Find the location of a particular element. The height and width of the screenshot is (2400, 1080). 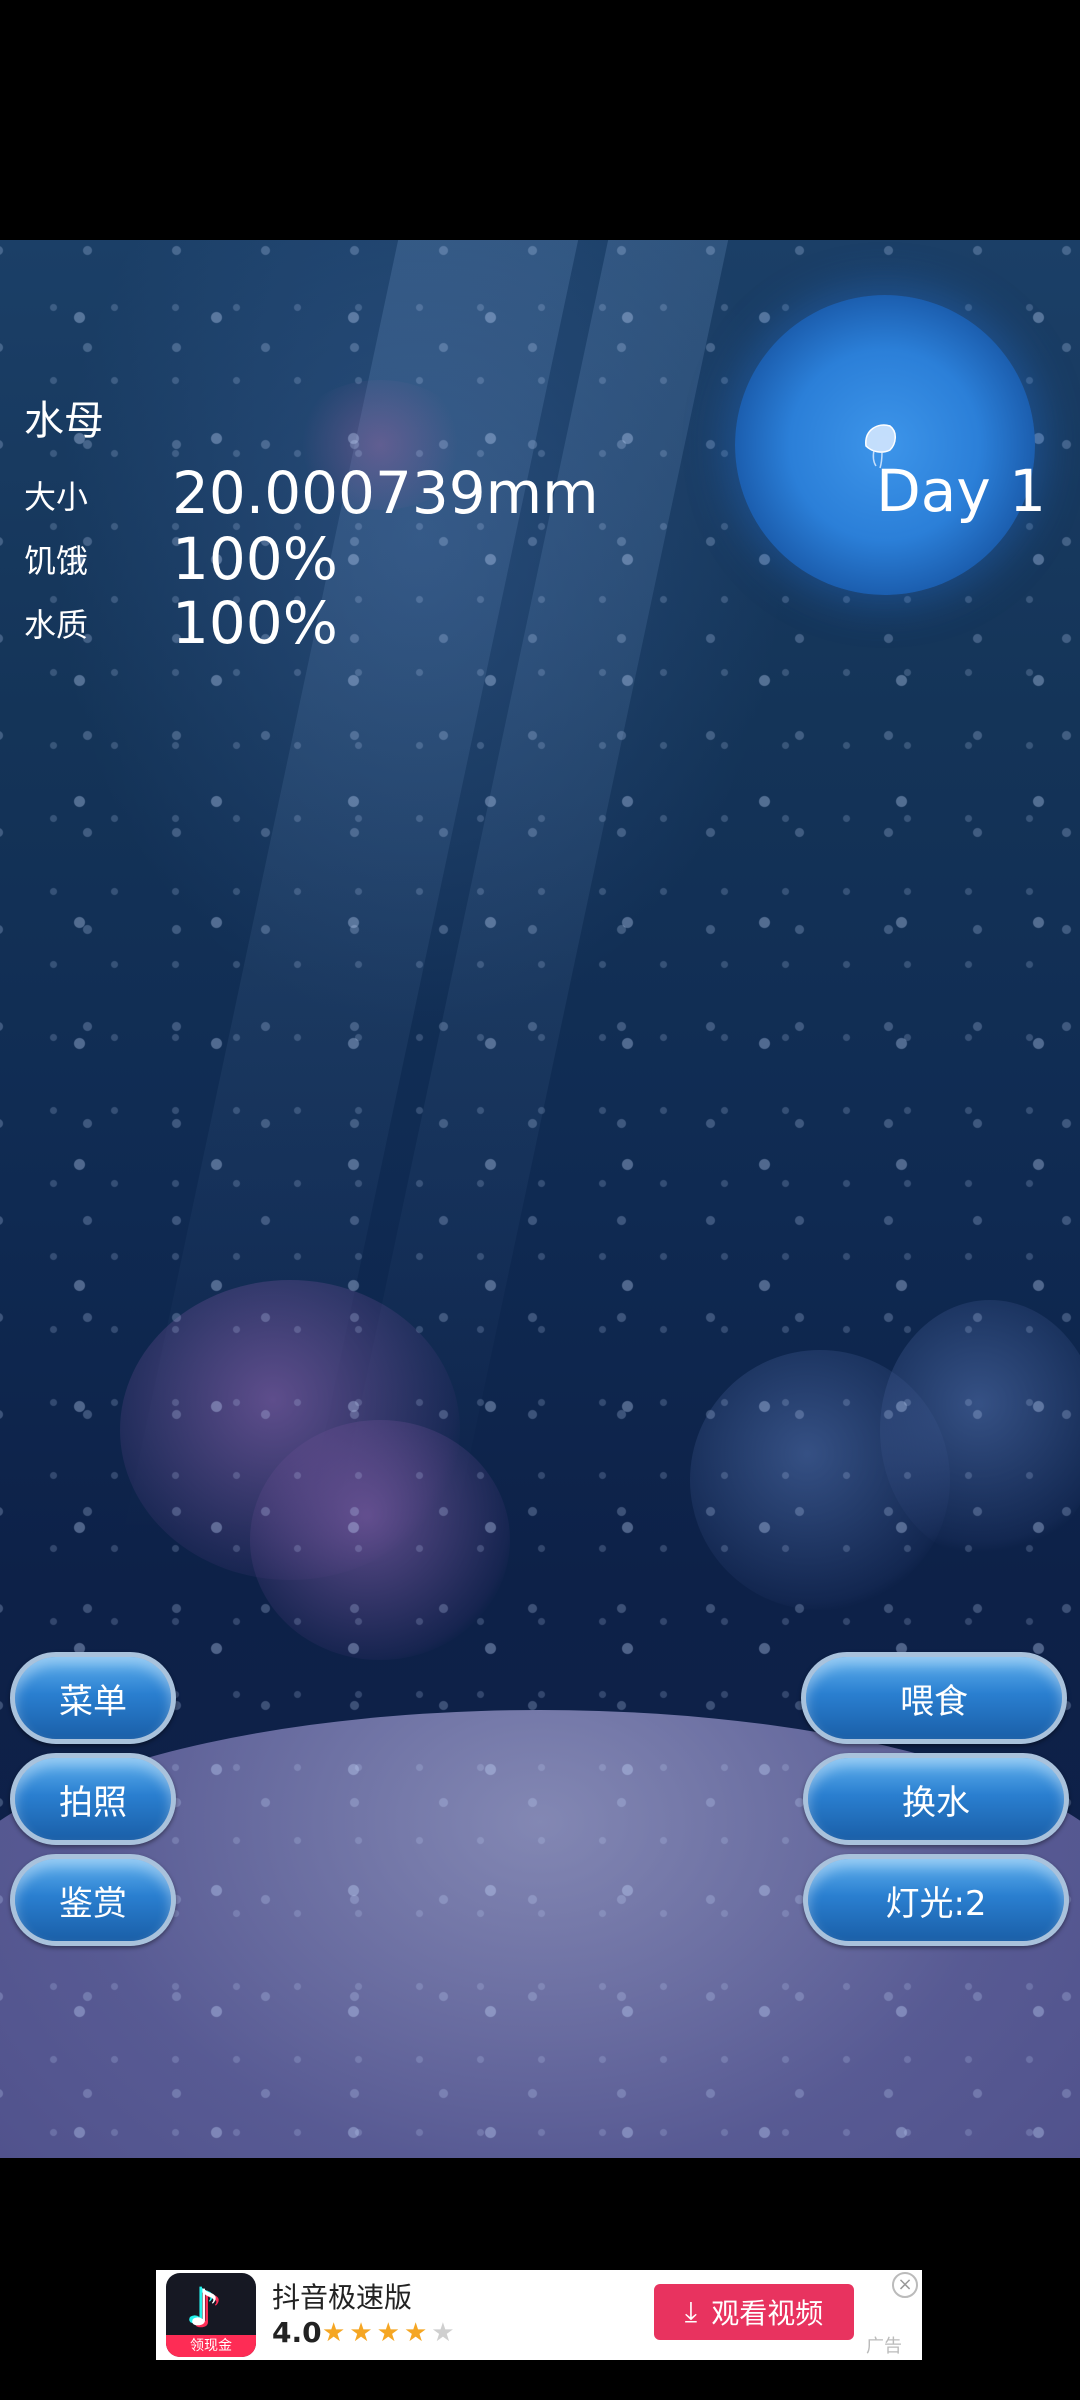

ad-banner: ♪ 领现金 抖音极速版 4.0 ★★★★★ ⤓ 观看视频 × 广告 is located at coordinates (539, 2315).